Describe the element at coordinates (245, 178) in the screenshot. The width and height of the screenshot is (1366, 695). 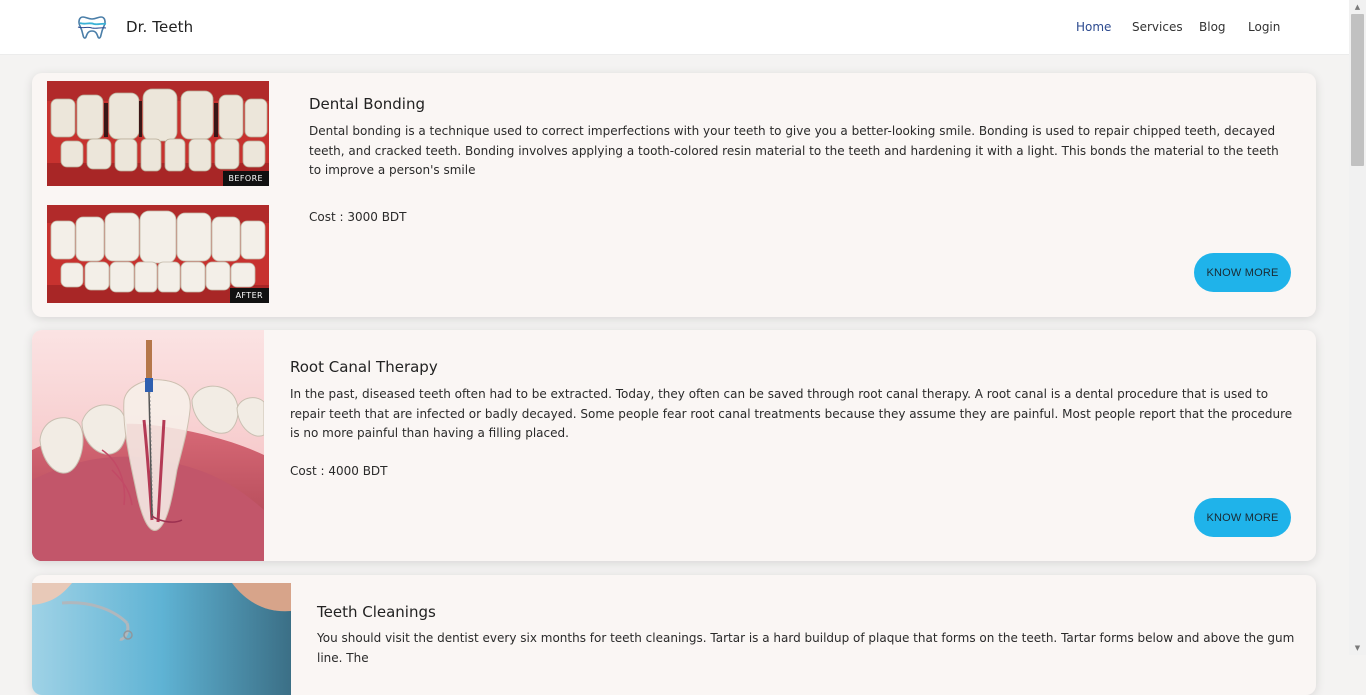
I see `before-label: BEFORE` at that location.